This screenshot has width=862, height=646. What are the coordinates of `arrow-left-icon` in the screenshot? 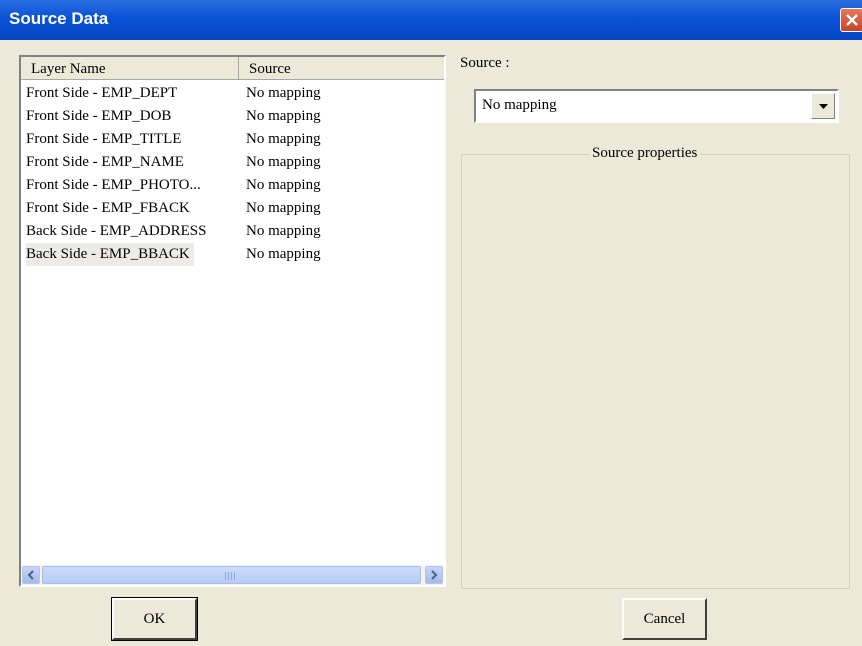 It's located at (30, 575).